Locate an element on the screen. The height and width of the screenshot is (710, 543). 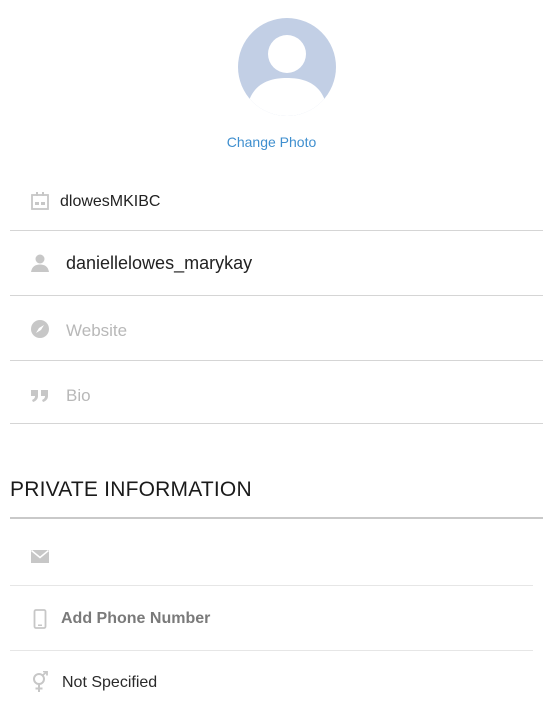
envelope-icon is located at coordinates (40, 556).